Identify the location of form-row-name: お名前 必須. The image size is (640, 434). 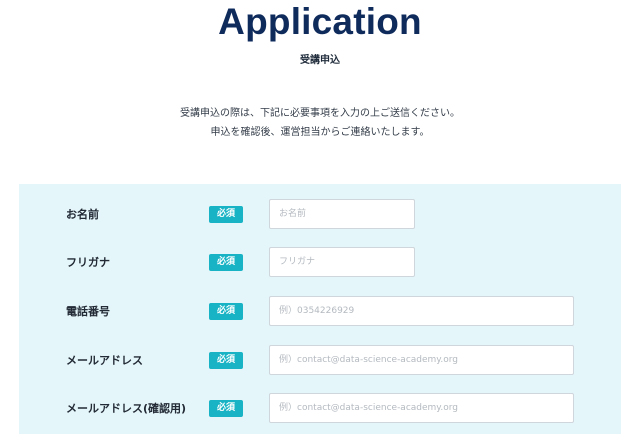
(320, 215).